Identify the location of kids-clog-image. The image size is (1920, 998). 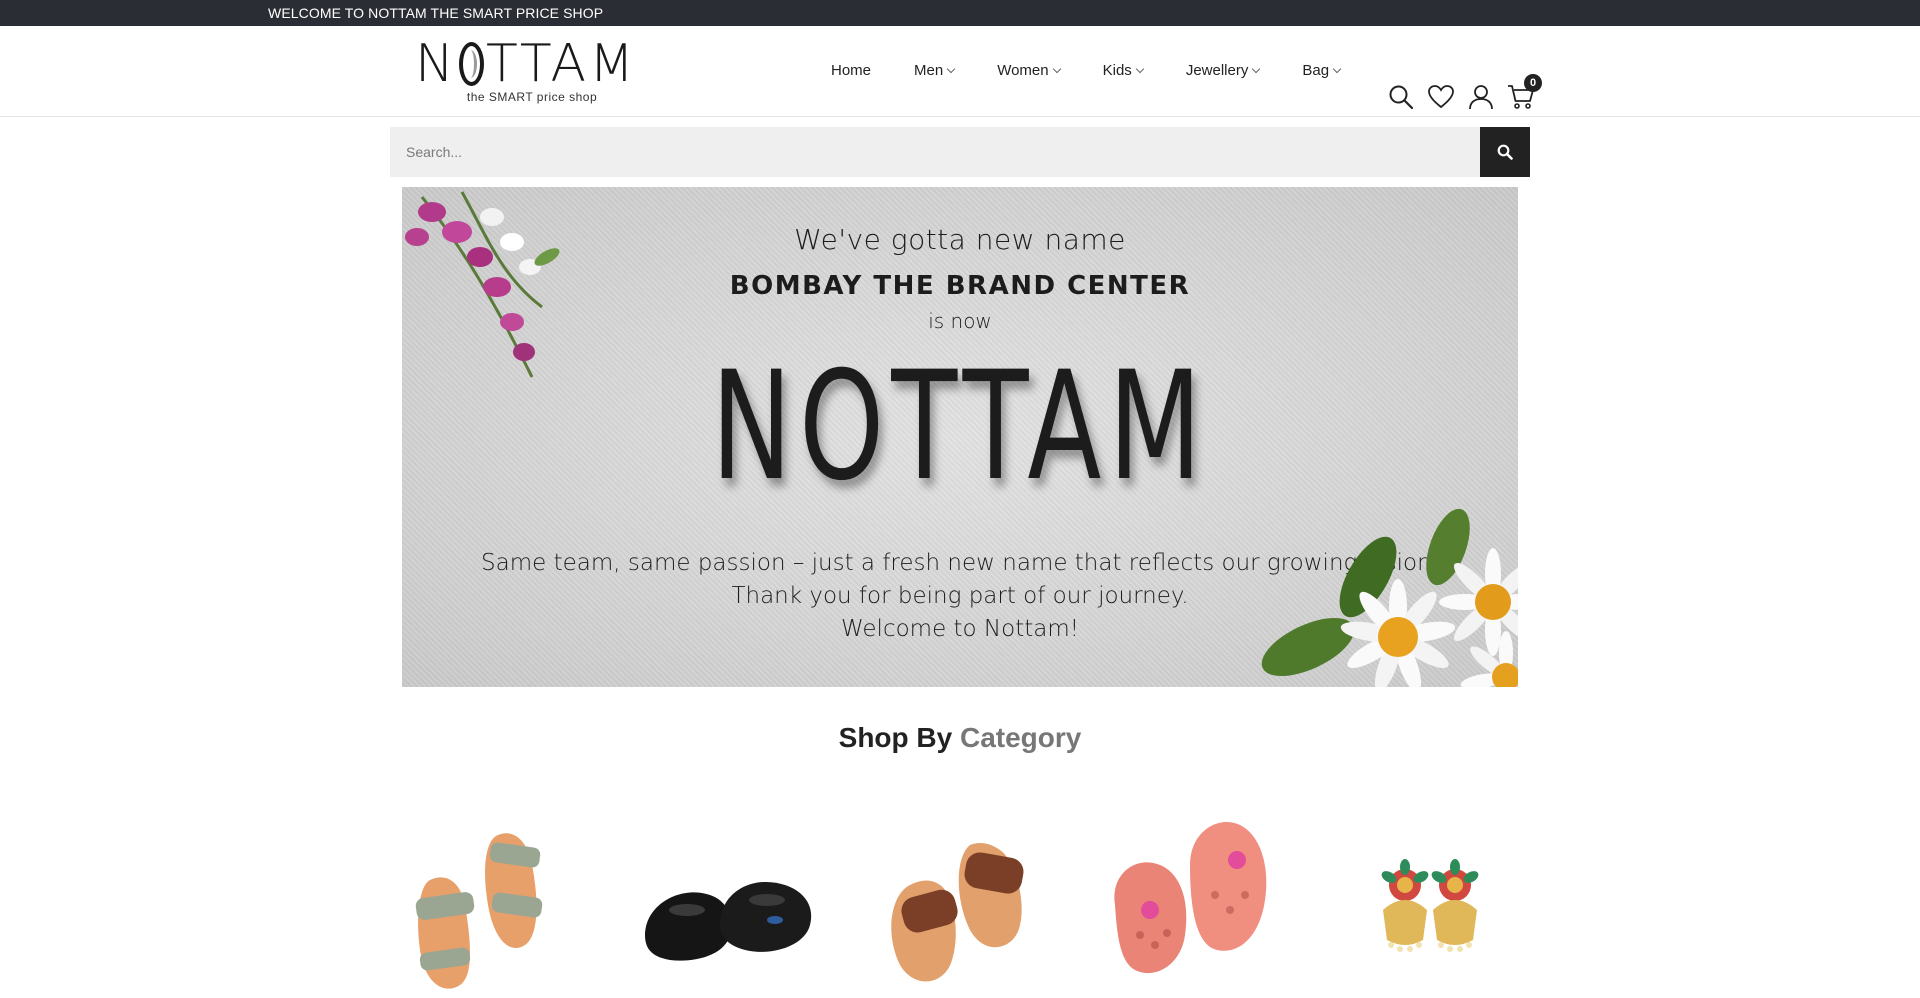
(1190, 897).